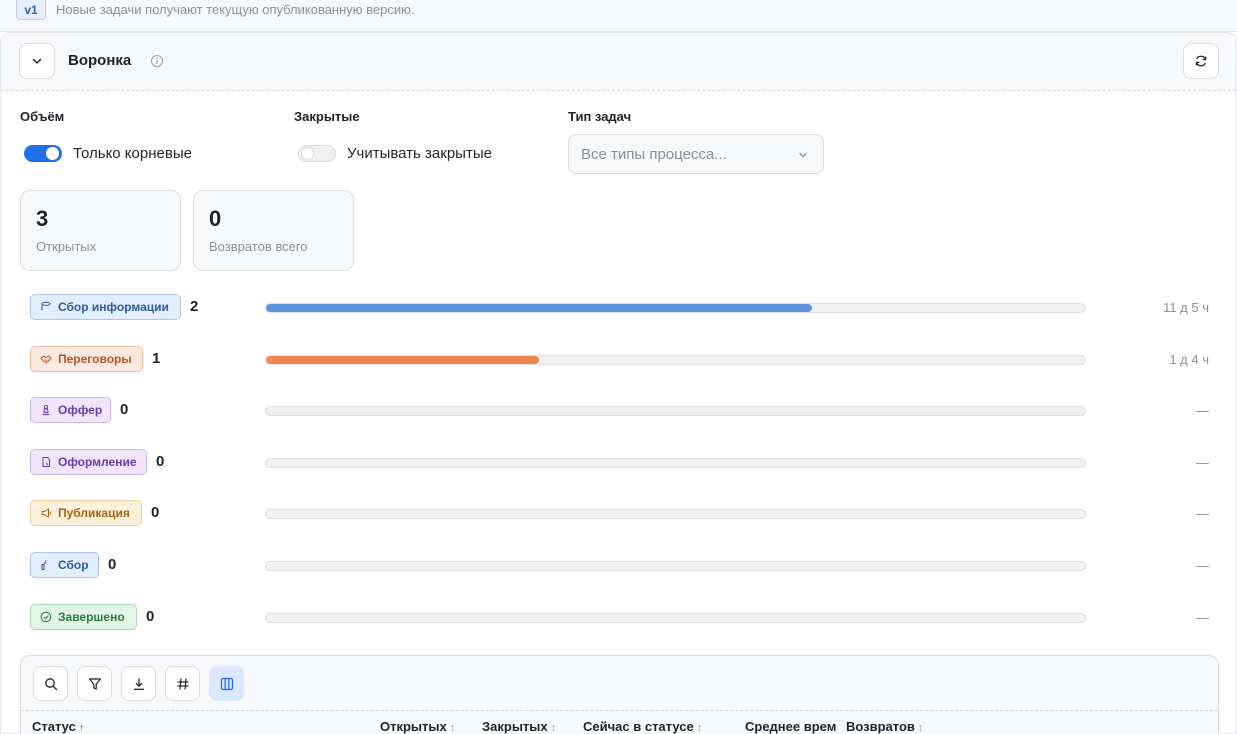  Describe the element at coordinates (215, 218) in the screenshot. I see `summary-value: 0` at that location.